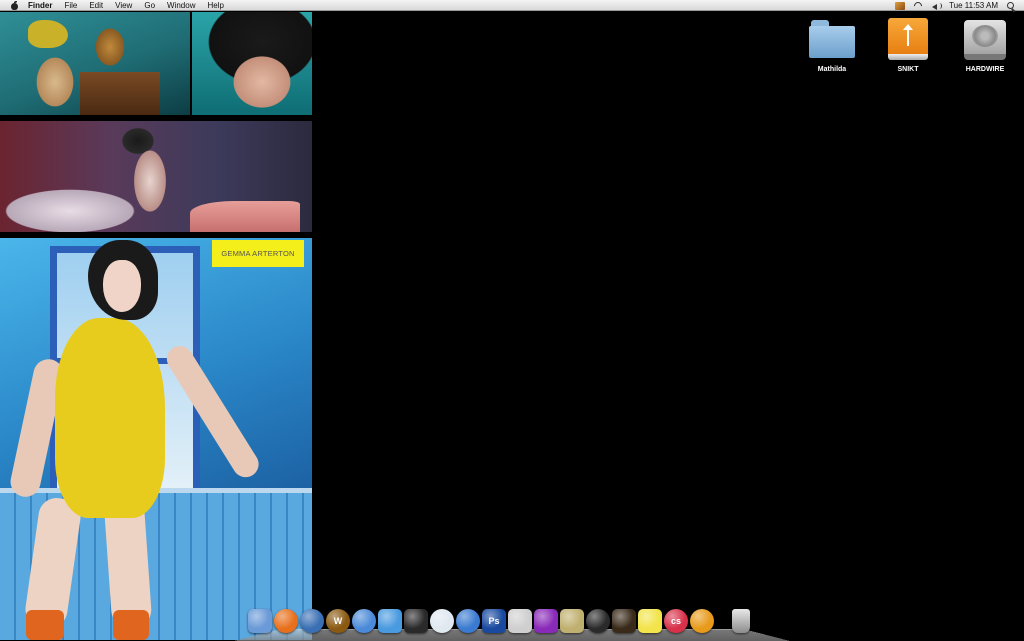 This screenshot has height=641, width=1024. I want to click on dock-item-mark: W, so click(338, 621).